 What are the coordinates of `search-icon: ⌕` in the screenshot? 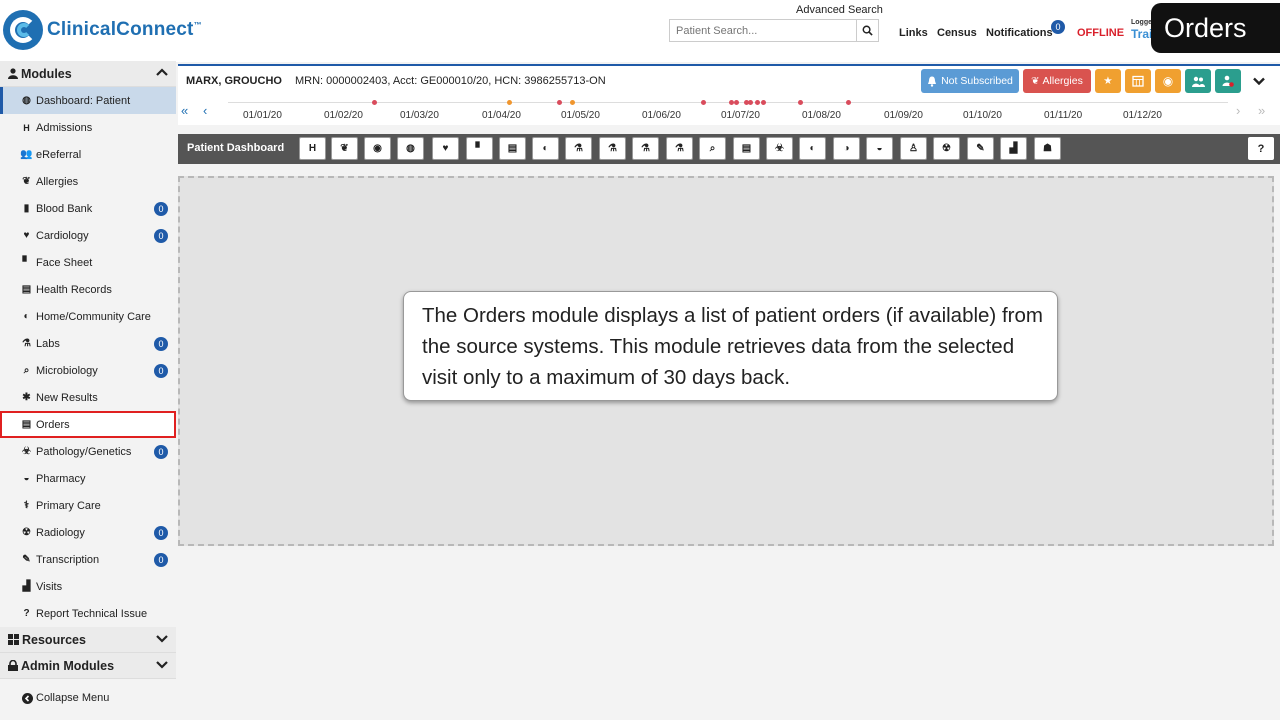 It's located at (712, 148).